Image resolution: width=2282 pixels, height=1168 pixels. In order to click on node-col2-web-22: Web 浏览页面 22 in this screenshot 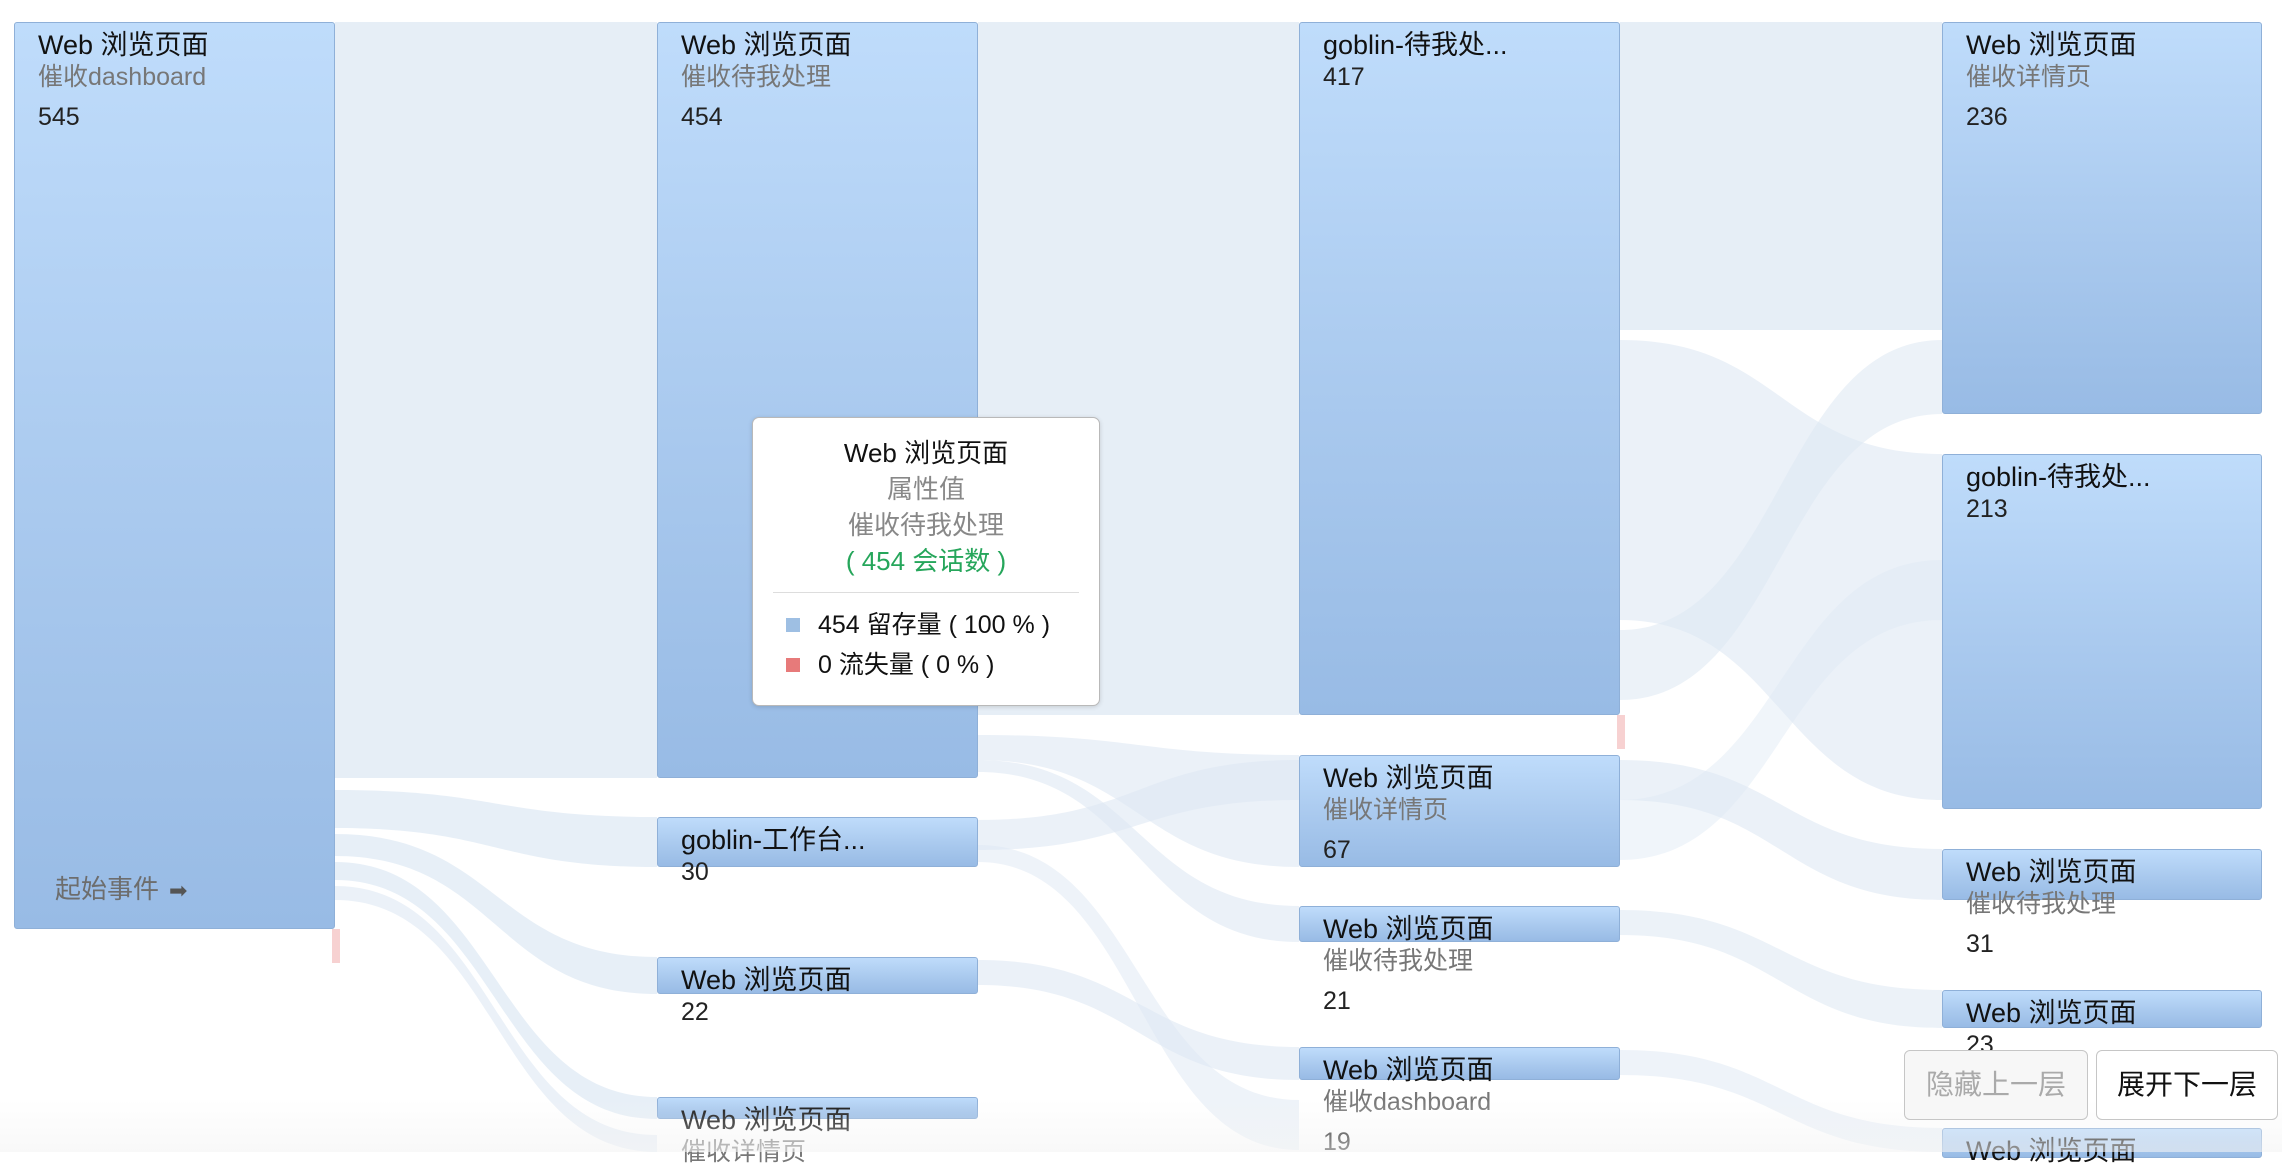, I will do `click(817, 991)`.